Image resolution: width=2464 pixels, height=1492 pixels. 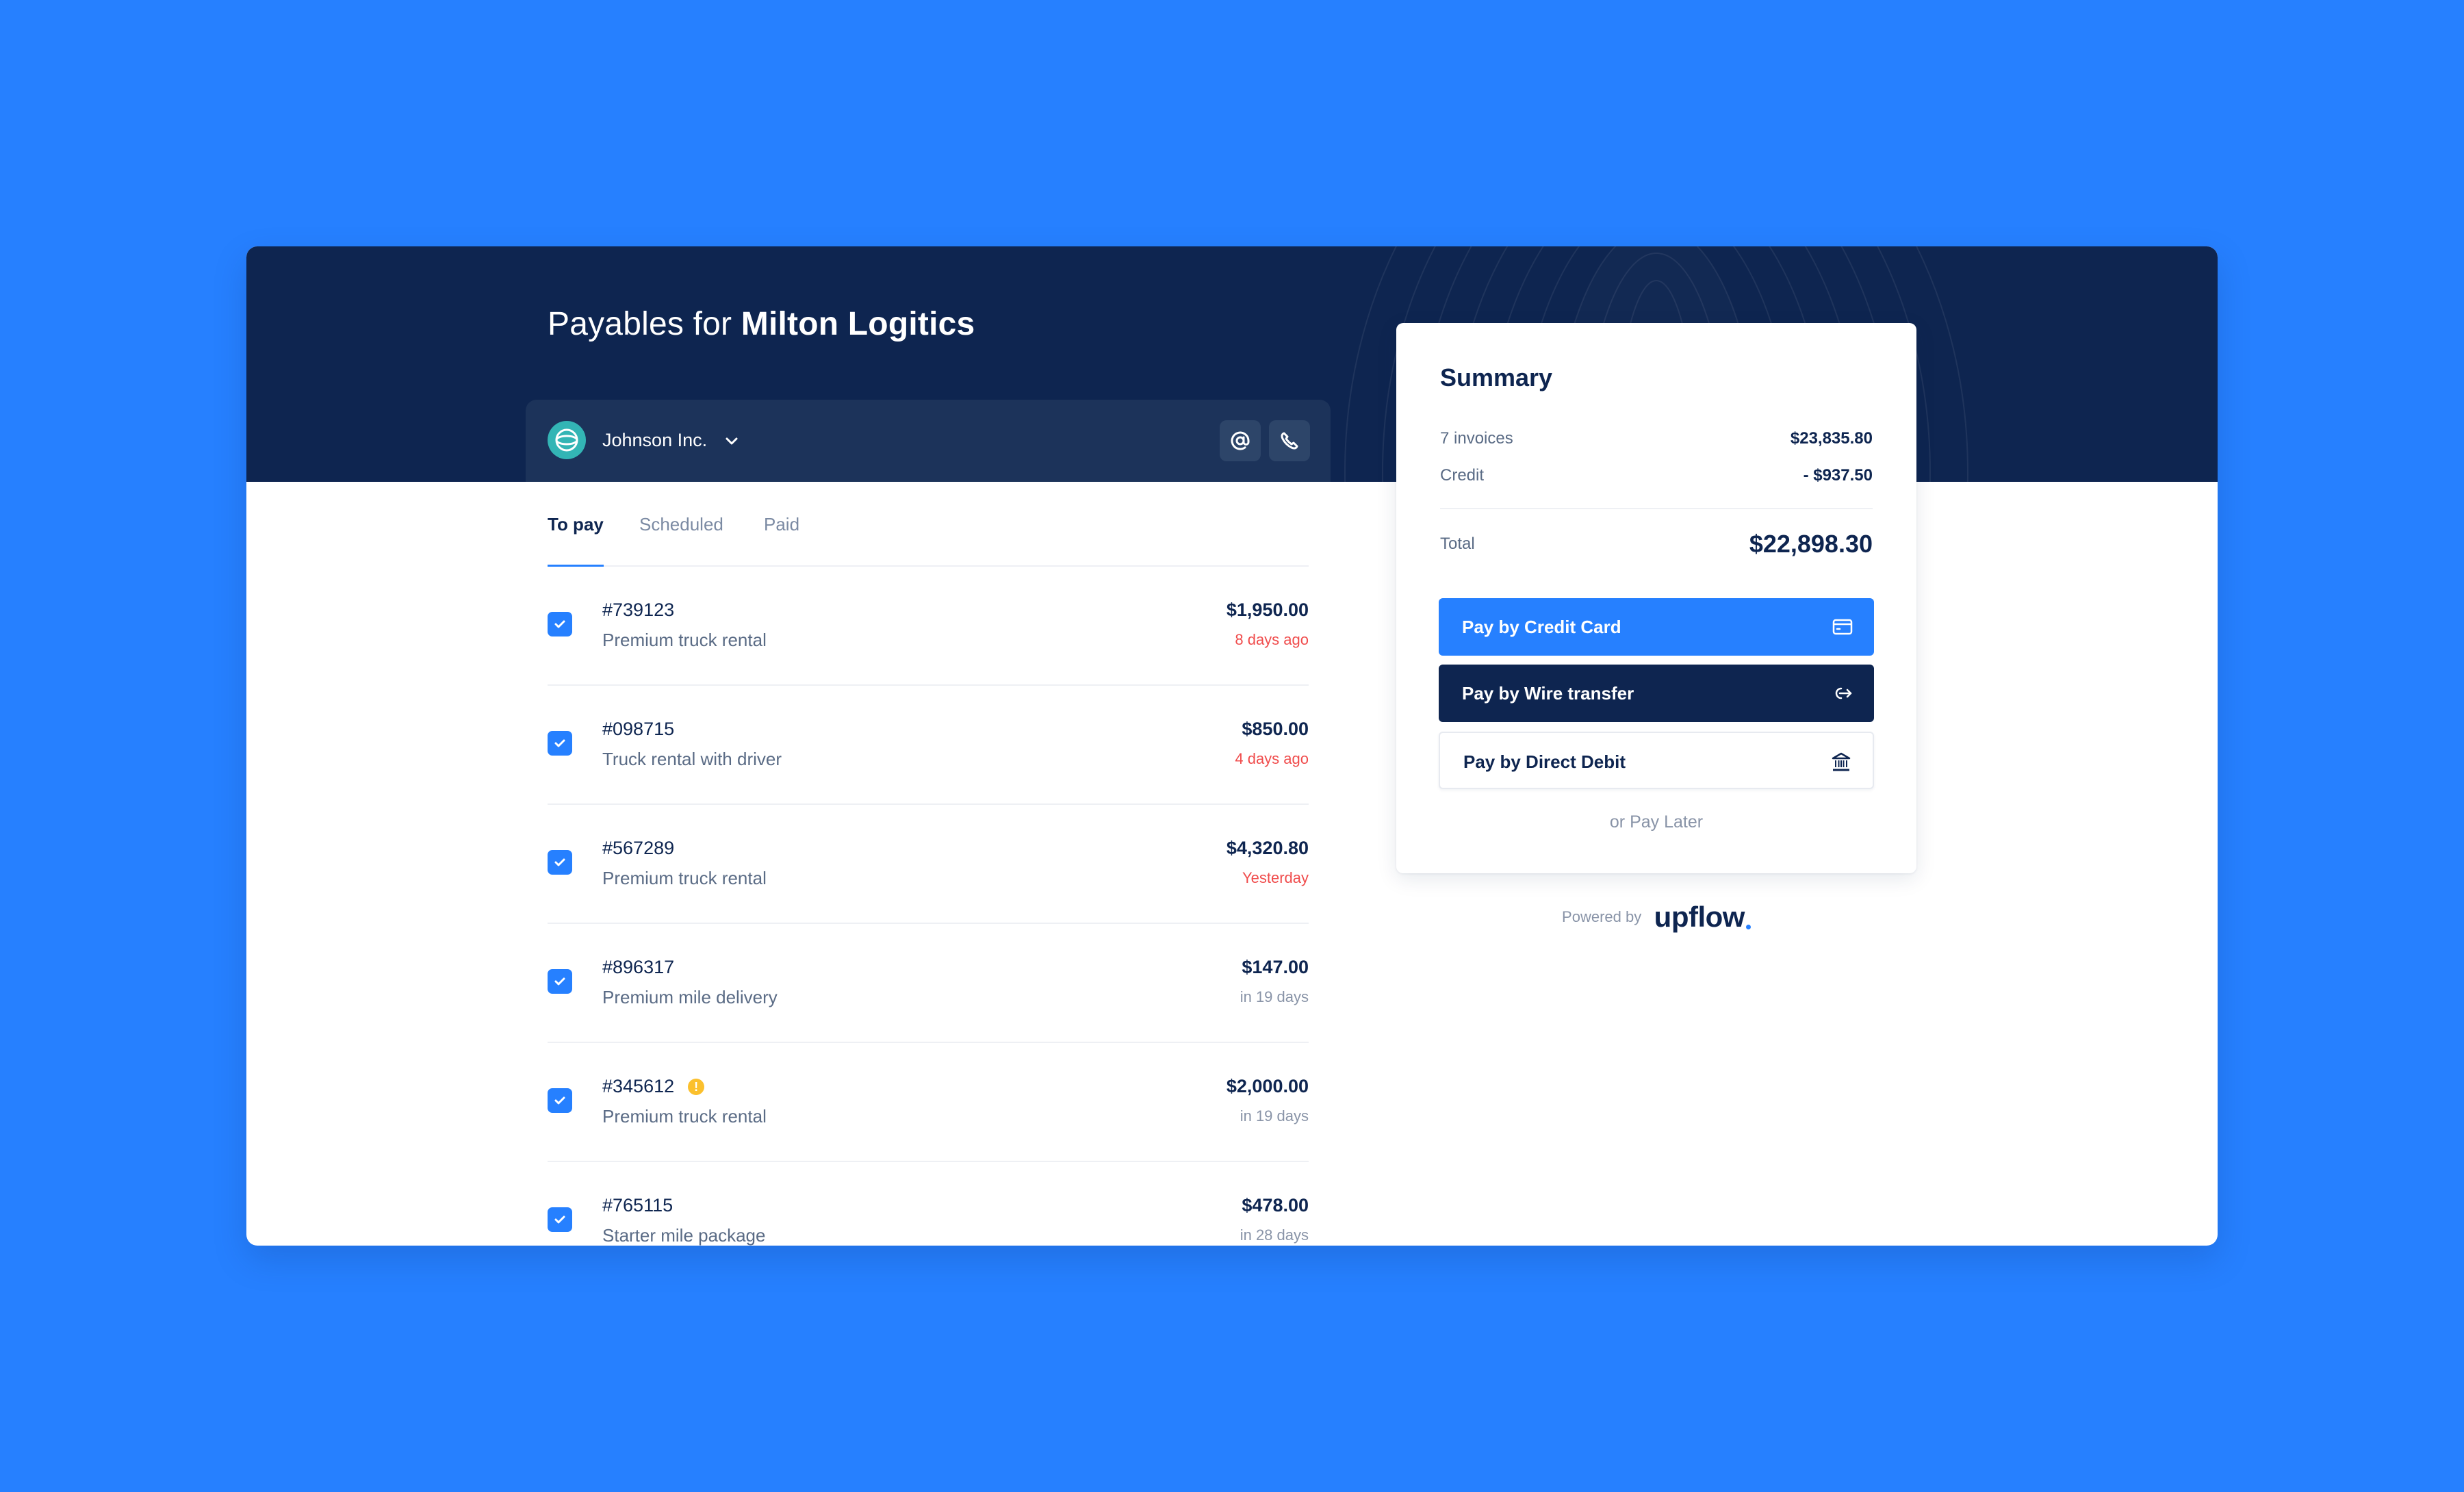 I want to click on invoice-due: 8 days ago, so click(x=1272, y=639).